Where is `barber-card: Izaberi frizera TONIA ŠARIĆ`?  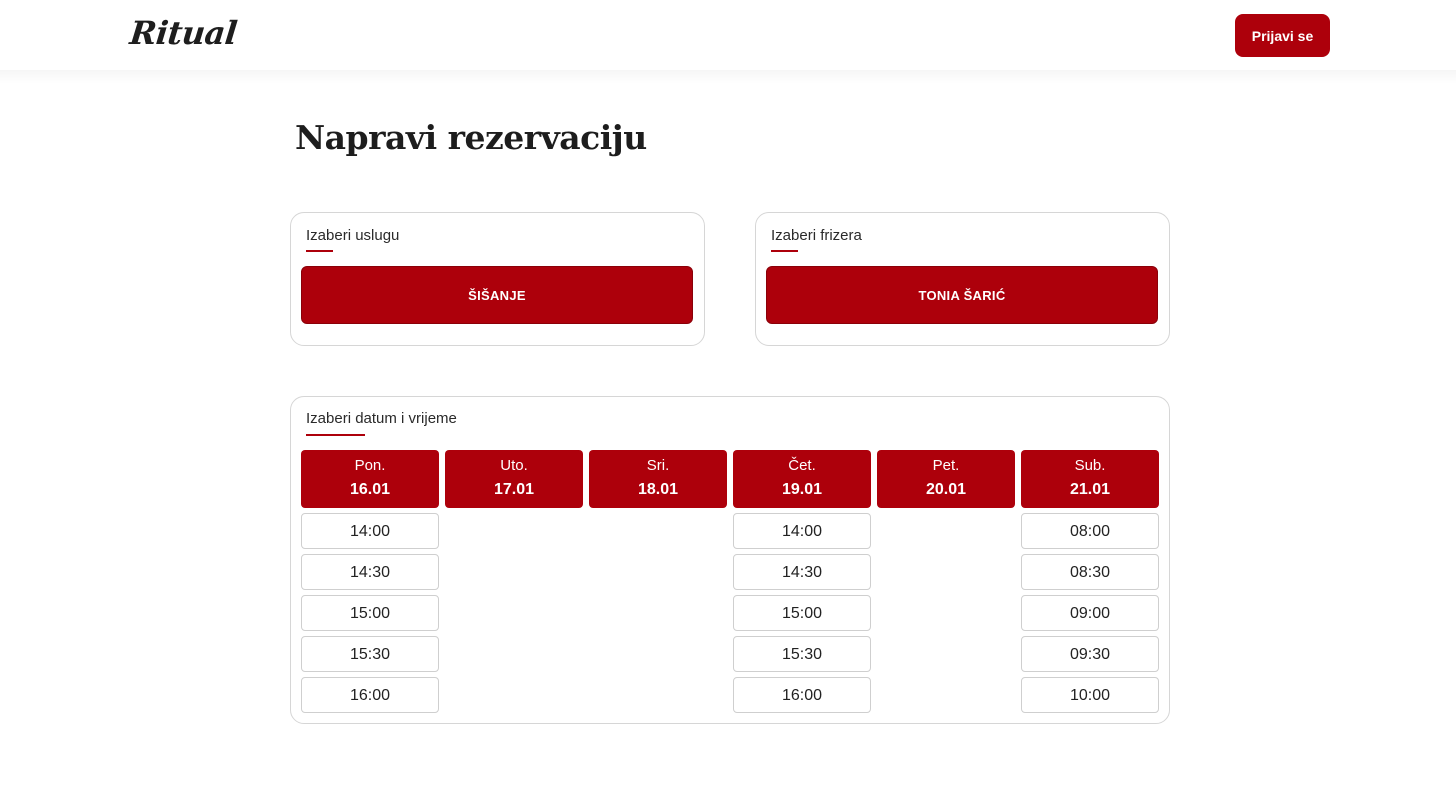 barber-card: Izaberi frizera TONIA ŠARIĆ is located at coordinates (962, 279).